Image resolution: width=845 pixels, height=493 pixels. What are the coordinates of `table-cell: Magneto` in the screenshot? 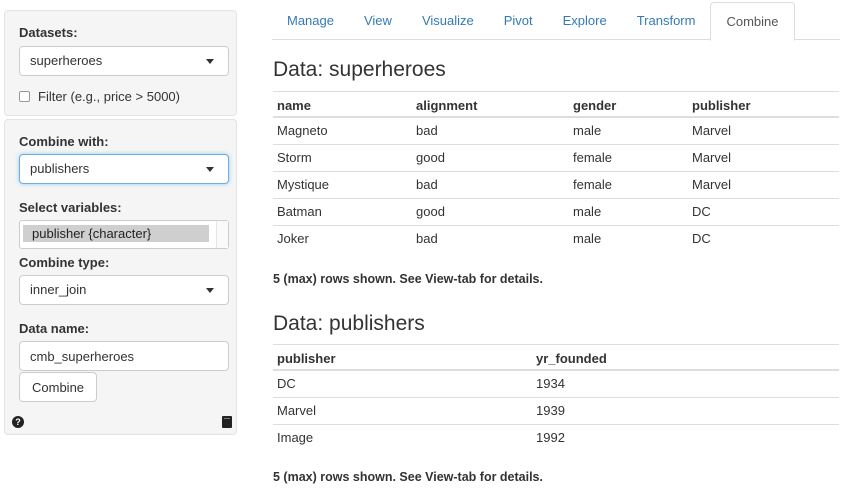 It's located at (302, 130).